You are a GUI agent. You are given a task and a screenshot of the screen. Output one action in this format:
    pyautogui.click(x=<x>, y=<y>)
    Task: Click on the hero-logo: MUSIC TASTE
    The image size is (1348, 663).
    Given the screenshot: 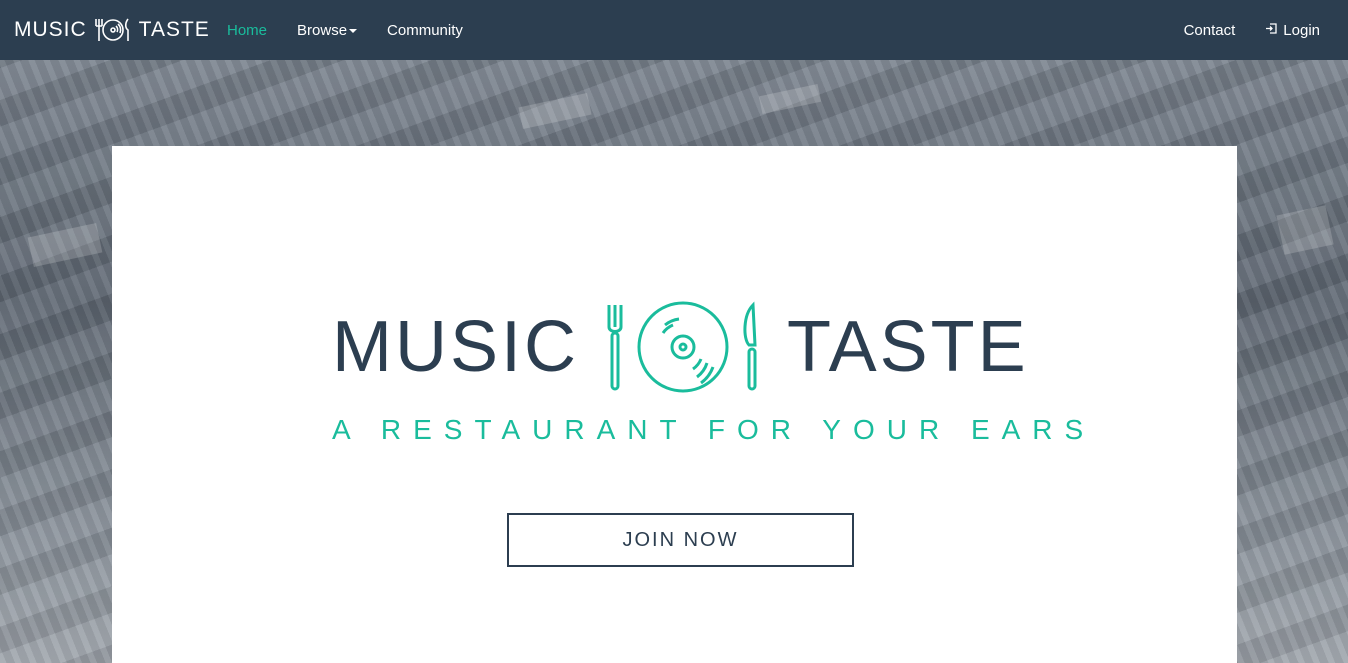 What is the action you would take?
    pyautogui.click(x=679, y=347)
    